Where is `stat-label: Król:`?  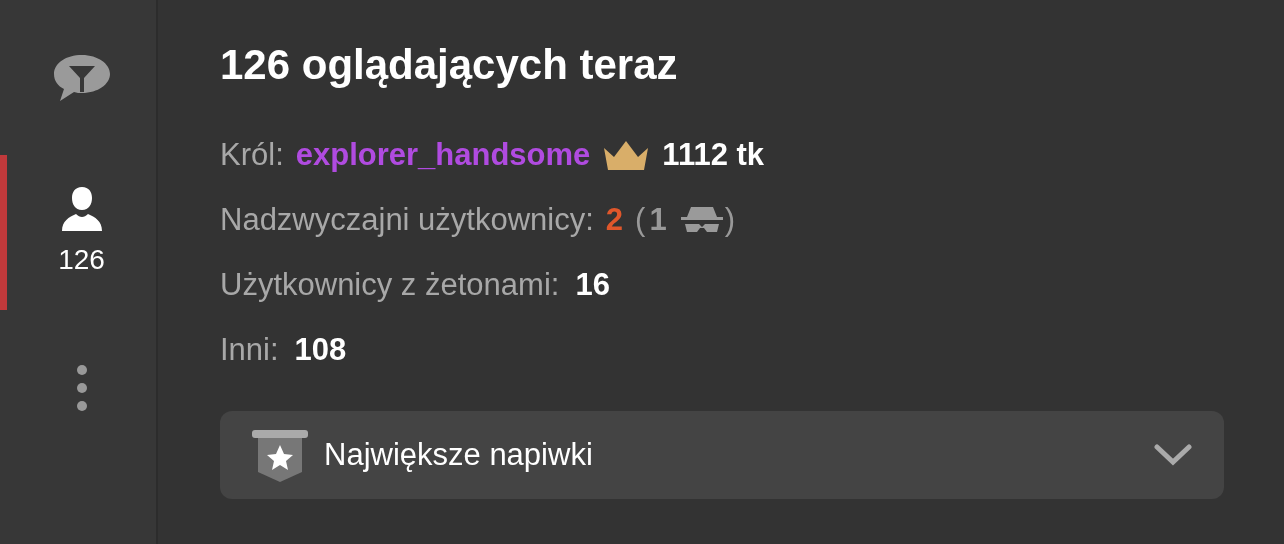
stat-label: Król: is located at coordinates (252, 155).